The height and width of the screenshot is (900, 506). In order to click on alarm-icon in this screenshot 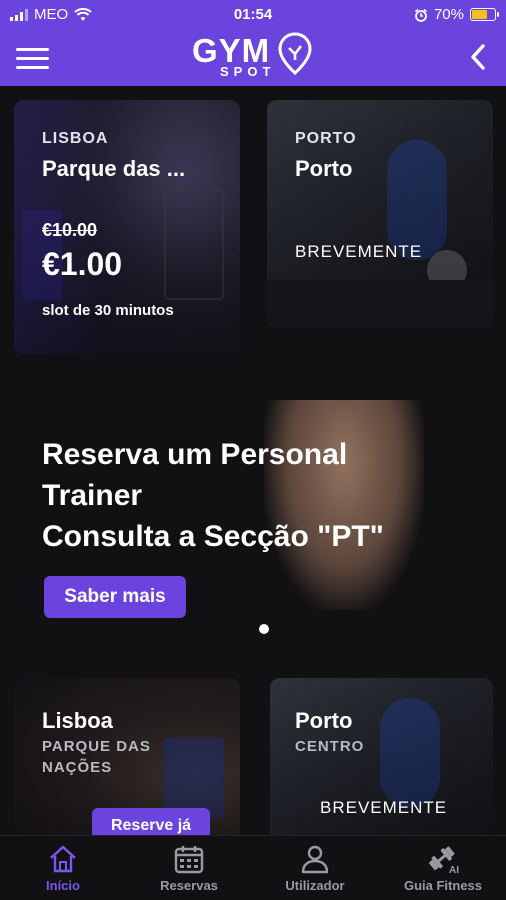, I will do `click(420, 15)`.